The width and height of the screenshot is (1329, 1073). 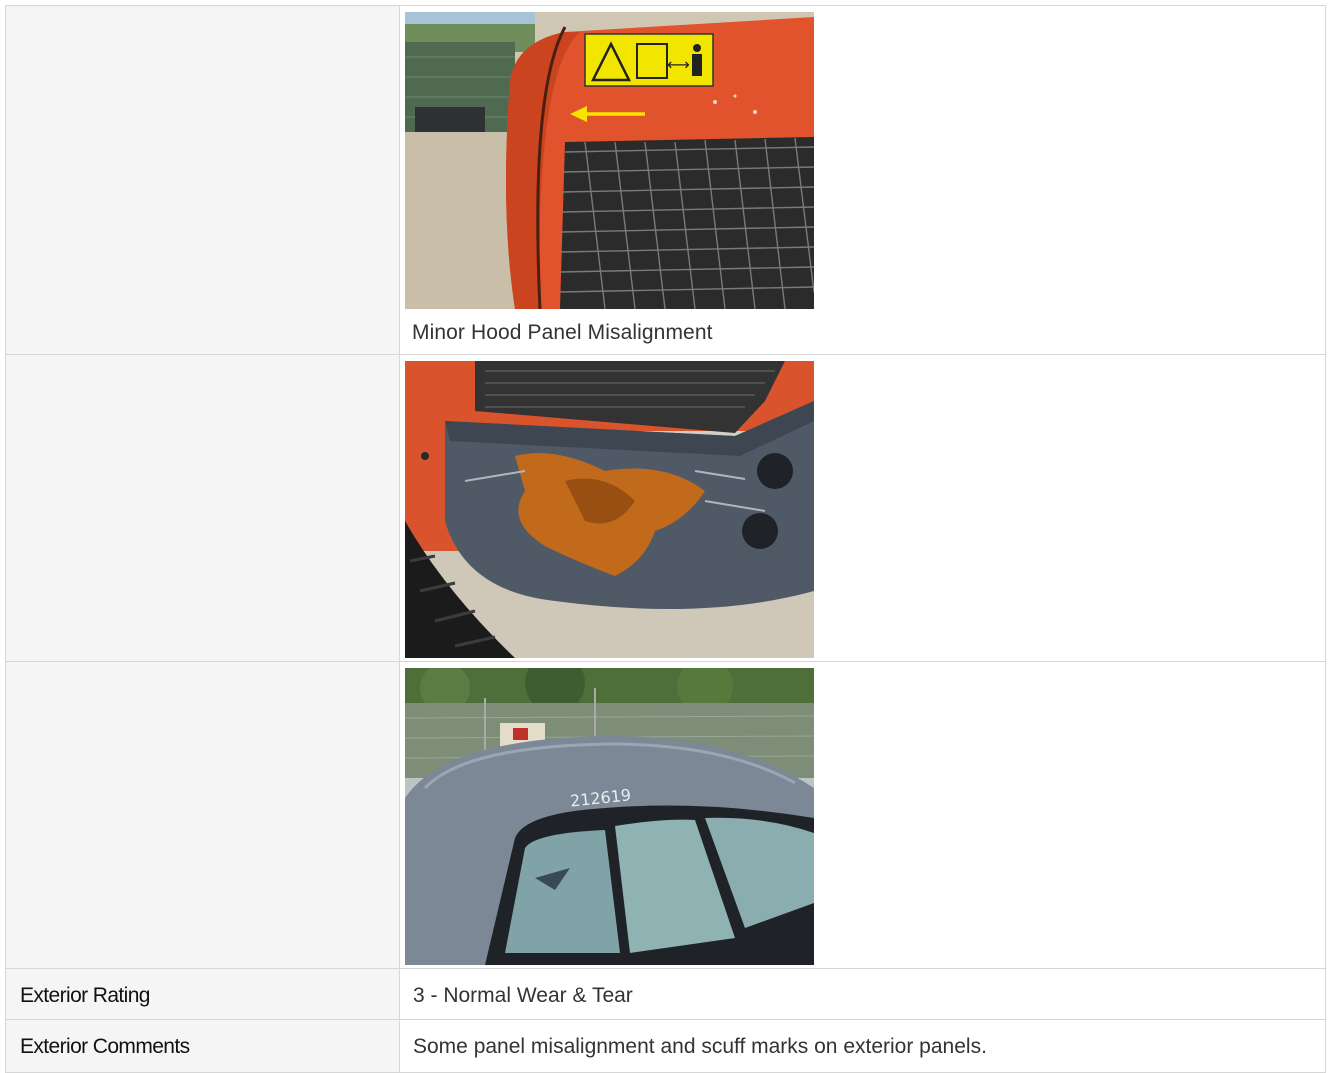 What do you see at coordinates (609, 160) in the screenshot?
I see `hood-misalignment-photo: ⟷` at bounding box center [609, 160].